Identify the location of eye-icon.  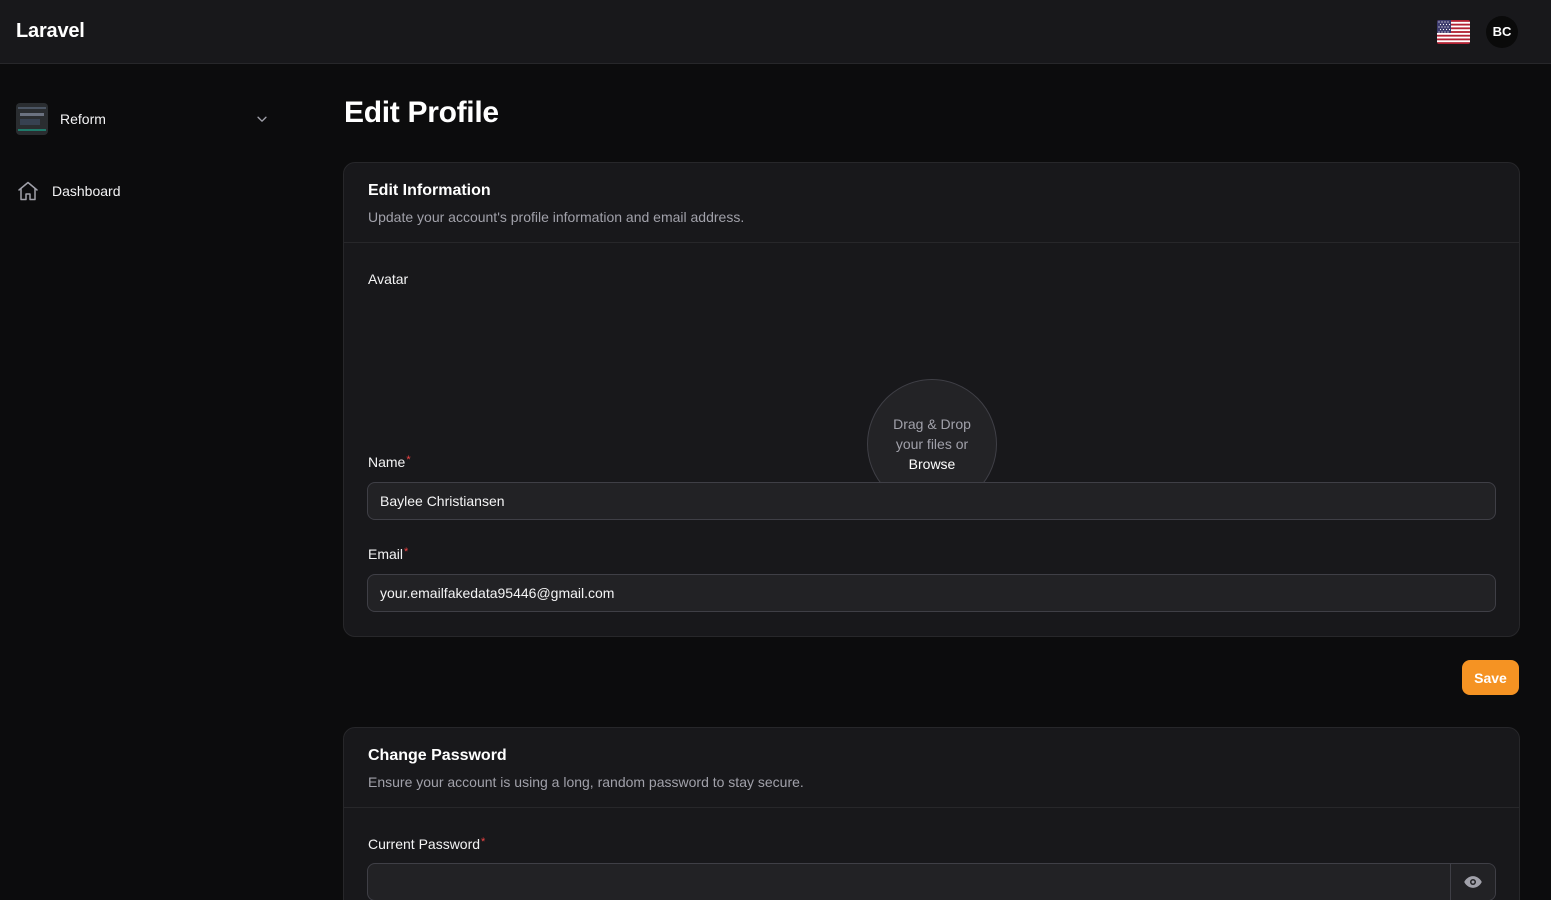
(1473, 882).